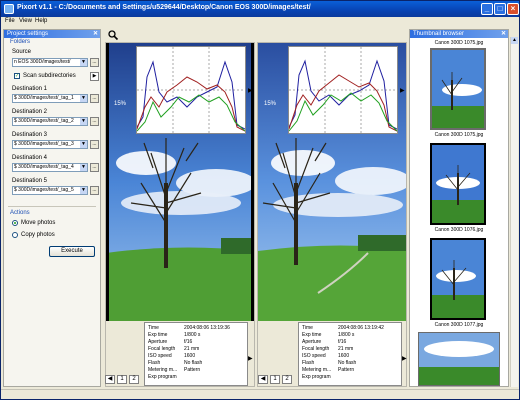 This screenshot has height=400, width=520. I want to click on minimize-button: _, so click(487, 9).